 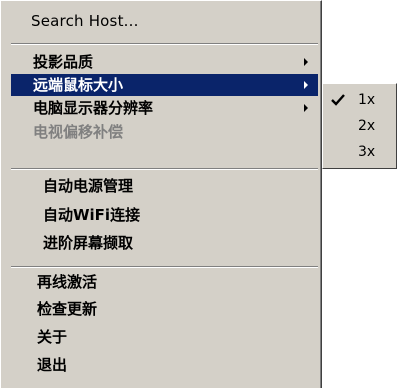 What do you see at coordinates (164, 186) in the screenshot?
I see `menu-item-auto-power-management: 自动电源管理` at bounding box center [164, 186].